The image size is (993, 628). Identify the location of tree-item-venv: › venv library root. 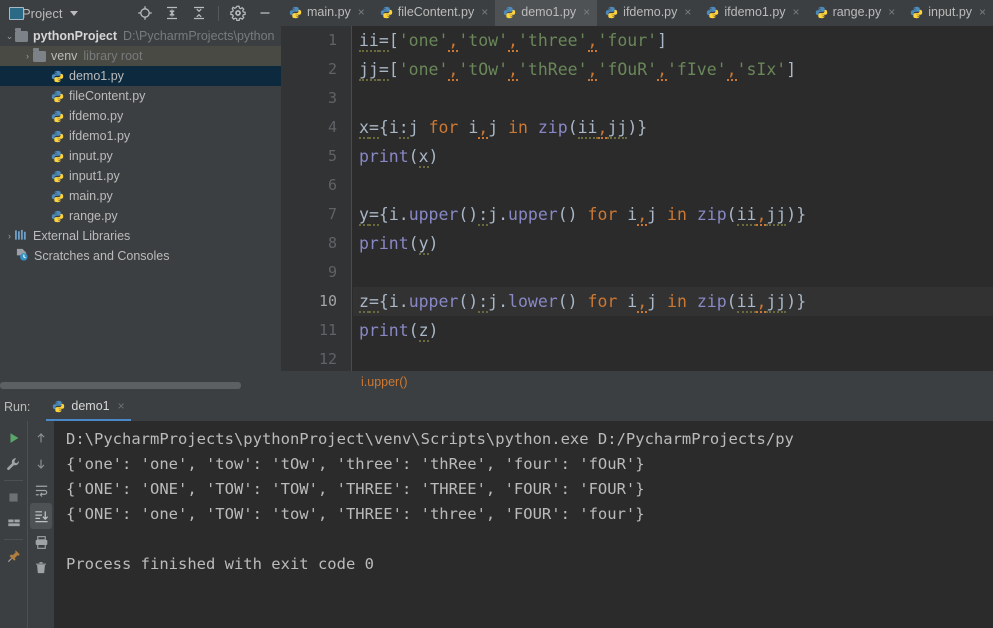
(140, 56).